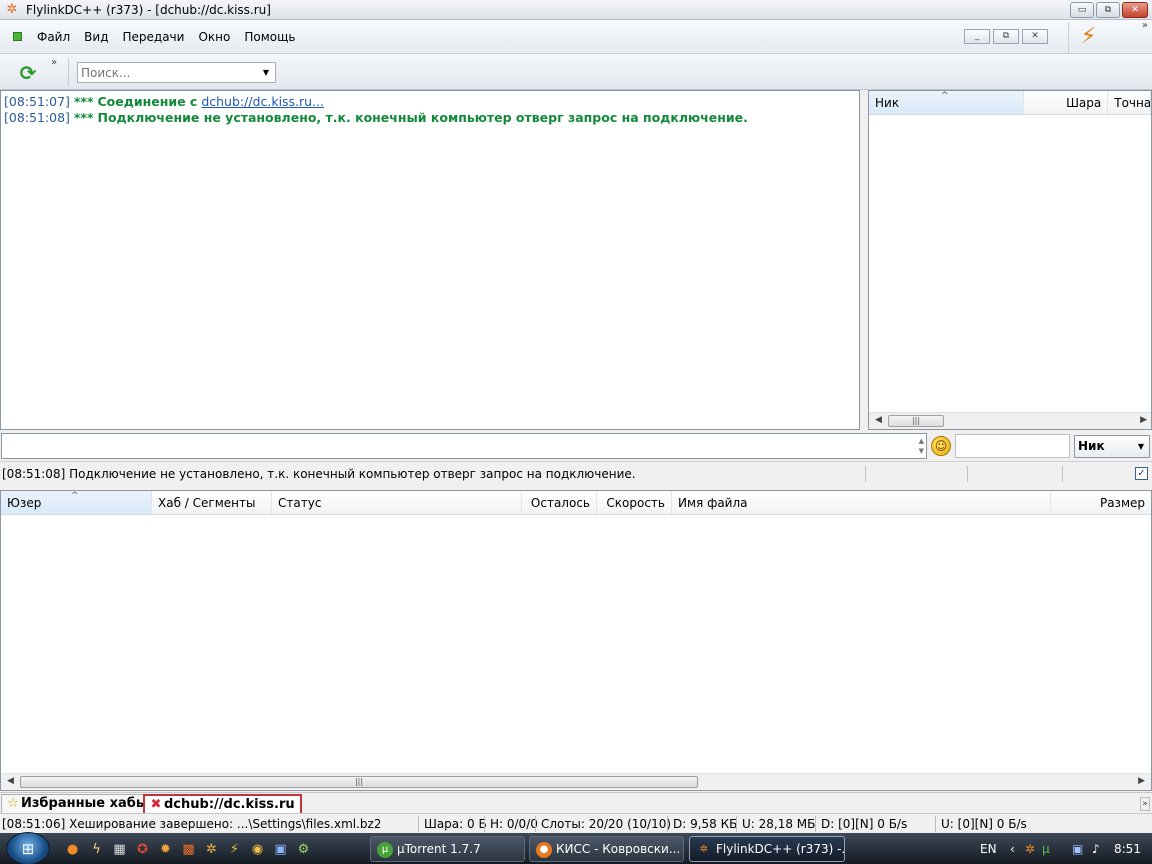 Image resolution: width=1152 pixels, height=864 pixels. I want to click on hubs-status: H: 0/0/0, so click(514, 824).